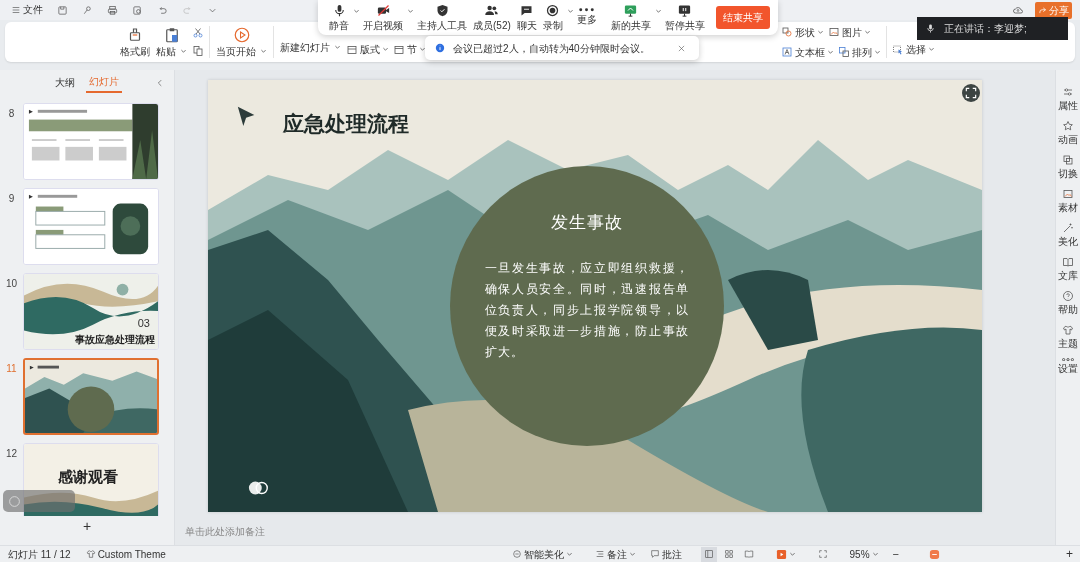 Image resolution: width=1080 pixels, height=562 pixels. What do you see at coordinates (1068, 303) in the screenshot?
I see `sidebar-button: 帮助` at bounding box center [1068, 303].